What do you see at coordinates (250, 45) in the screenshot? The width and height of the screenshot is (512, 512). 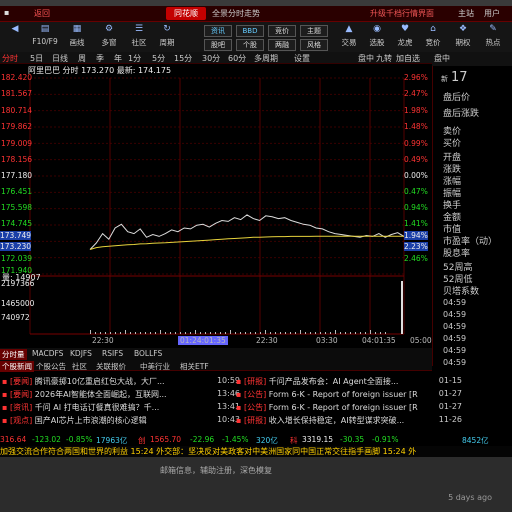 I see `stock-button: 个股` at bounding box center [250, 45].